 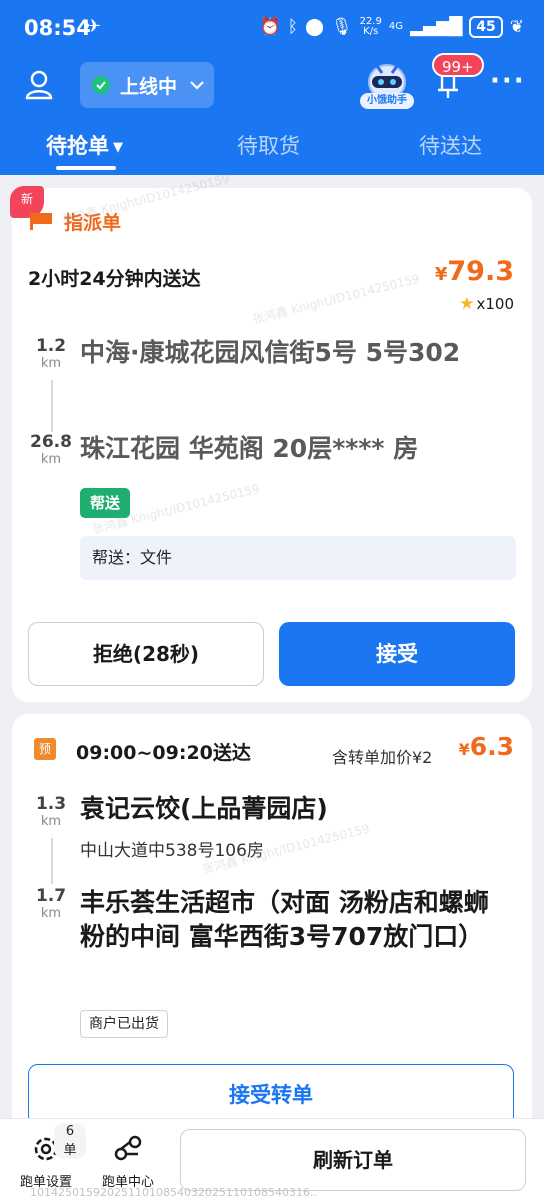 What do you see at coordinates (370, 26) in the screenshot?
I see `network-speed: 22.9 K/s` at bounding box center [370, 26].